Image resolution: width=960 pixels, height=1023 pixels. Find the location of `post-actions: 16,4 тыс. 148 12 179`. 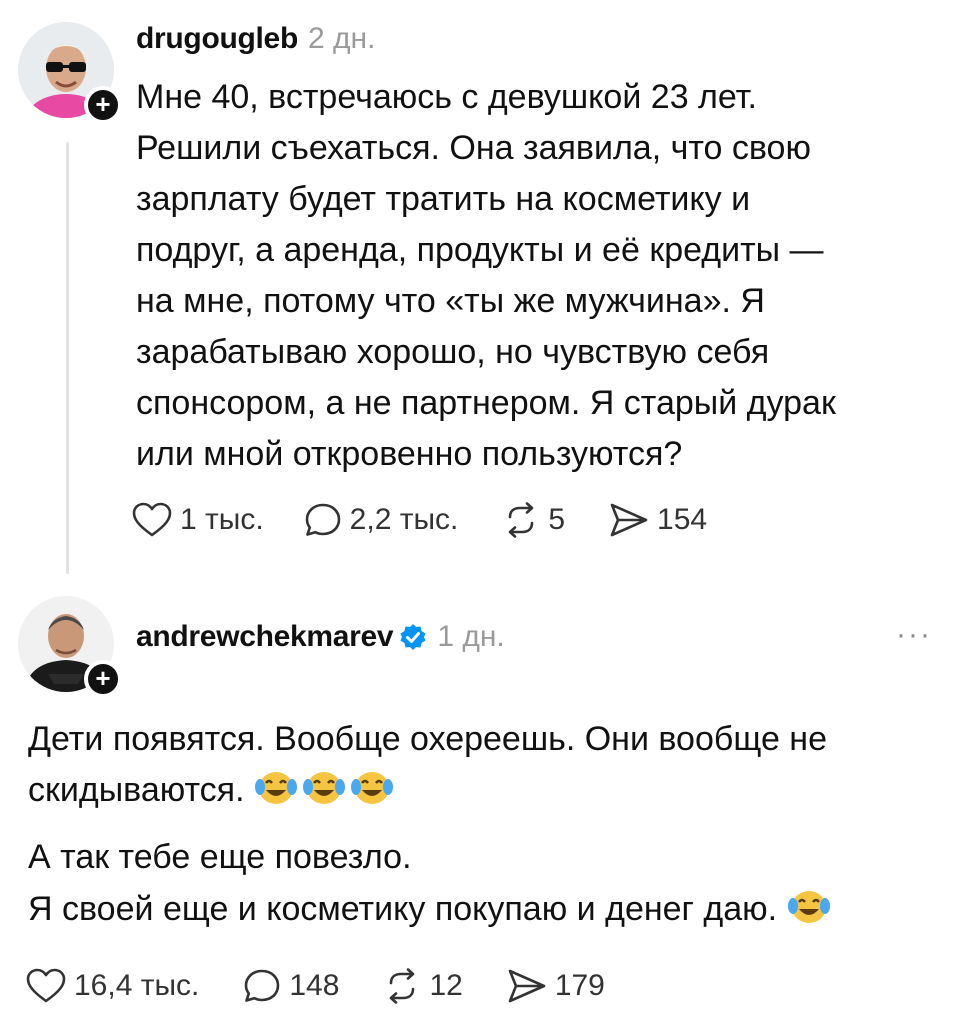

post-actions: 16,4 тыс. 148 12 179 is located at coordinates (337, 986).